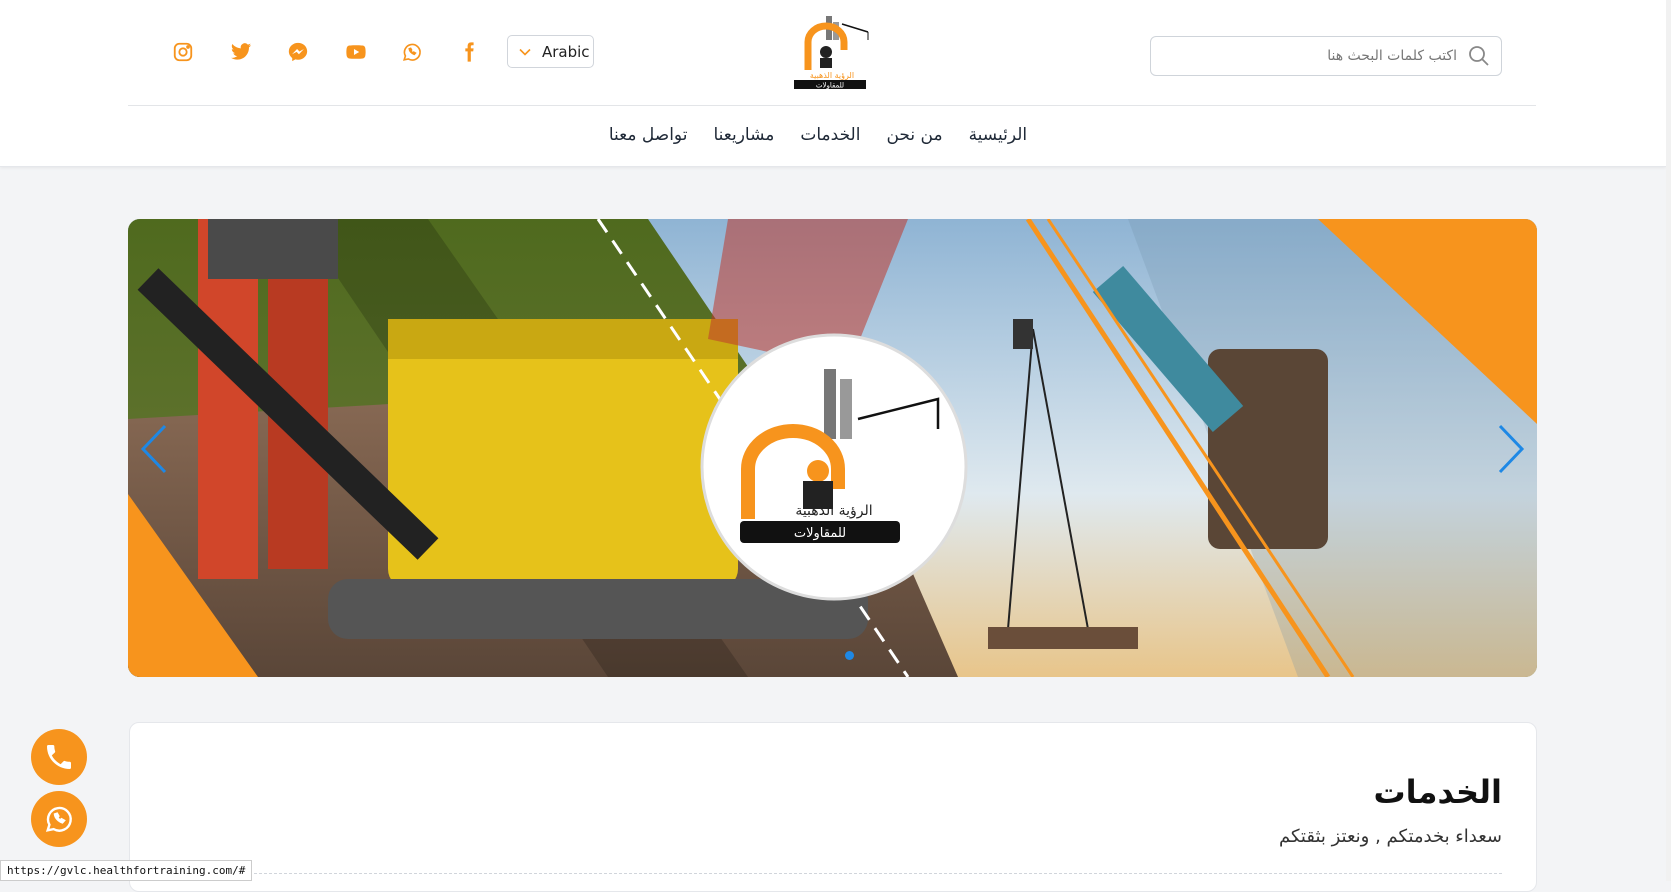 This screenshot has height=892, width=1671. I want to click on search-box, so click(1326, 56).